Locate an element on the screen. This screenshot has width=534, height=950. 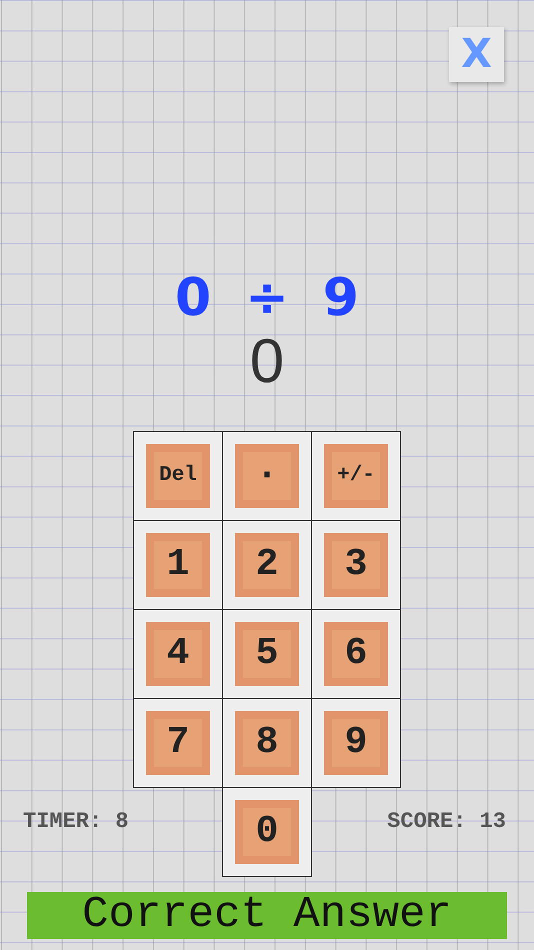
key-button: 6 is located at coordinates (356, 654).